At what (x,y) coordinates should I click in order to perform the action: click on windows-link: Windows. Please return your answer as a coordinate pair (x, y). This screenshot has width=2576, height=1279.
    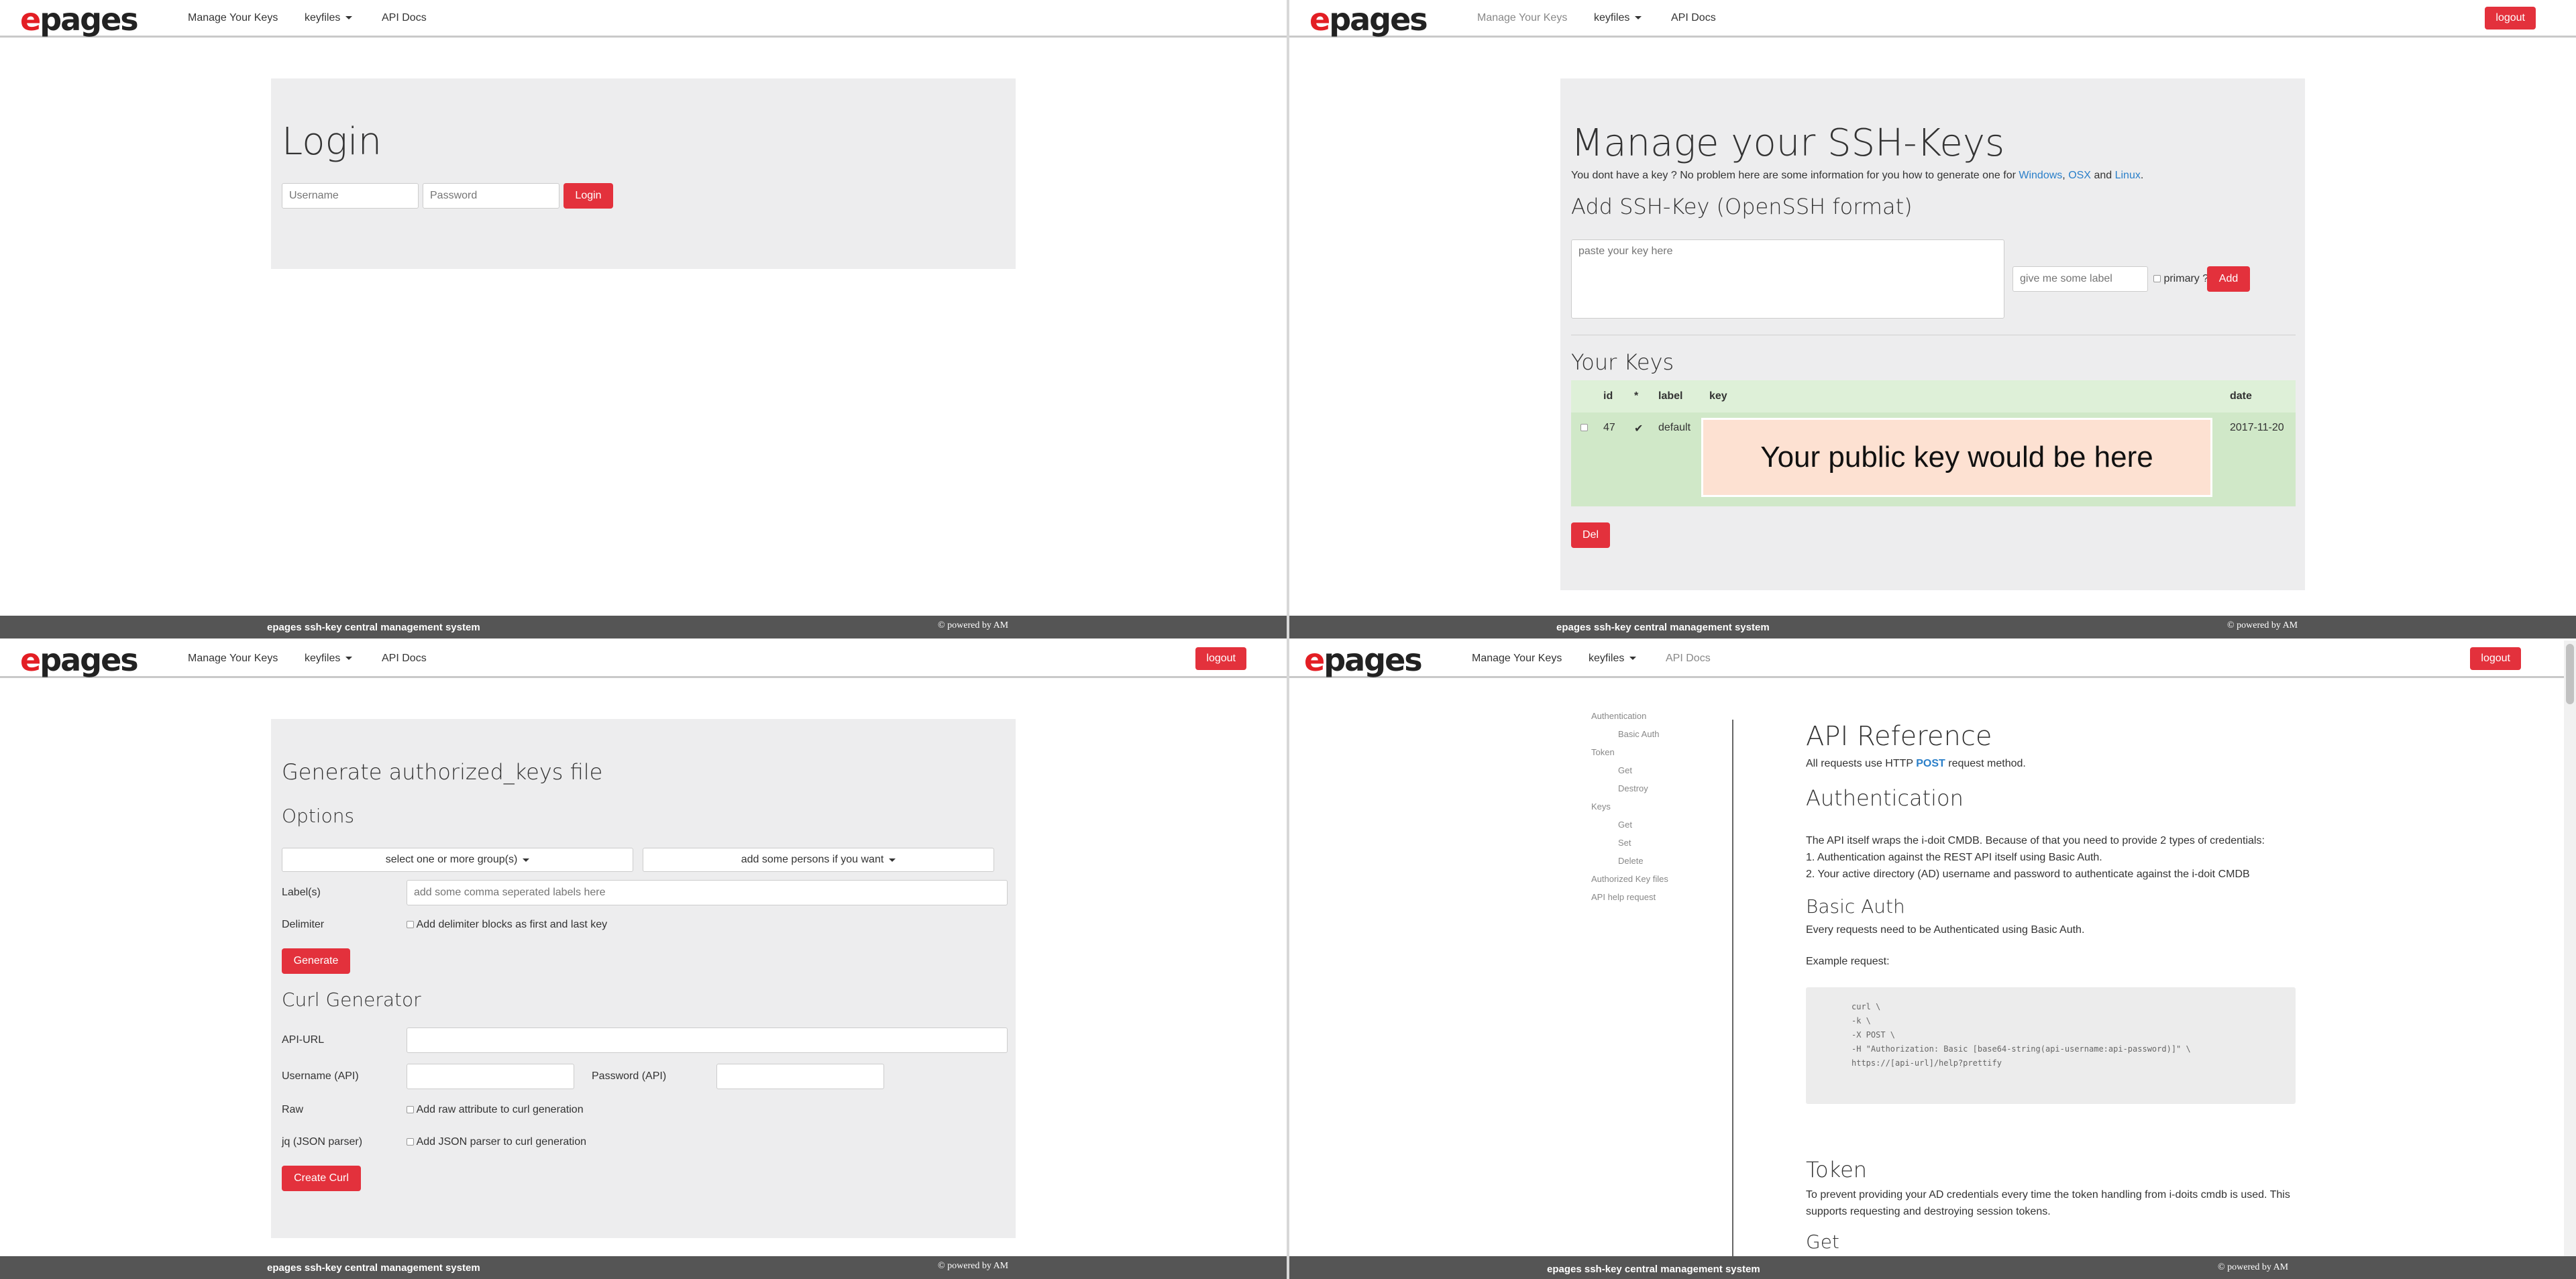
    Looking at the image, I should click on (2040, 176).